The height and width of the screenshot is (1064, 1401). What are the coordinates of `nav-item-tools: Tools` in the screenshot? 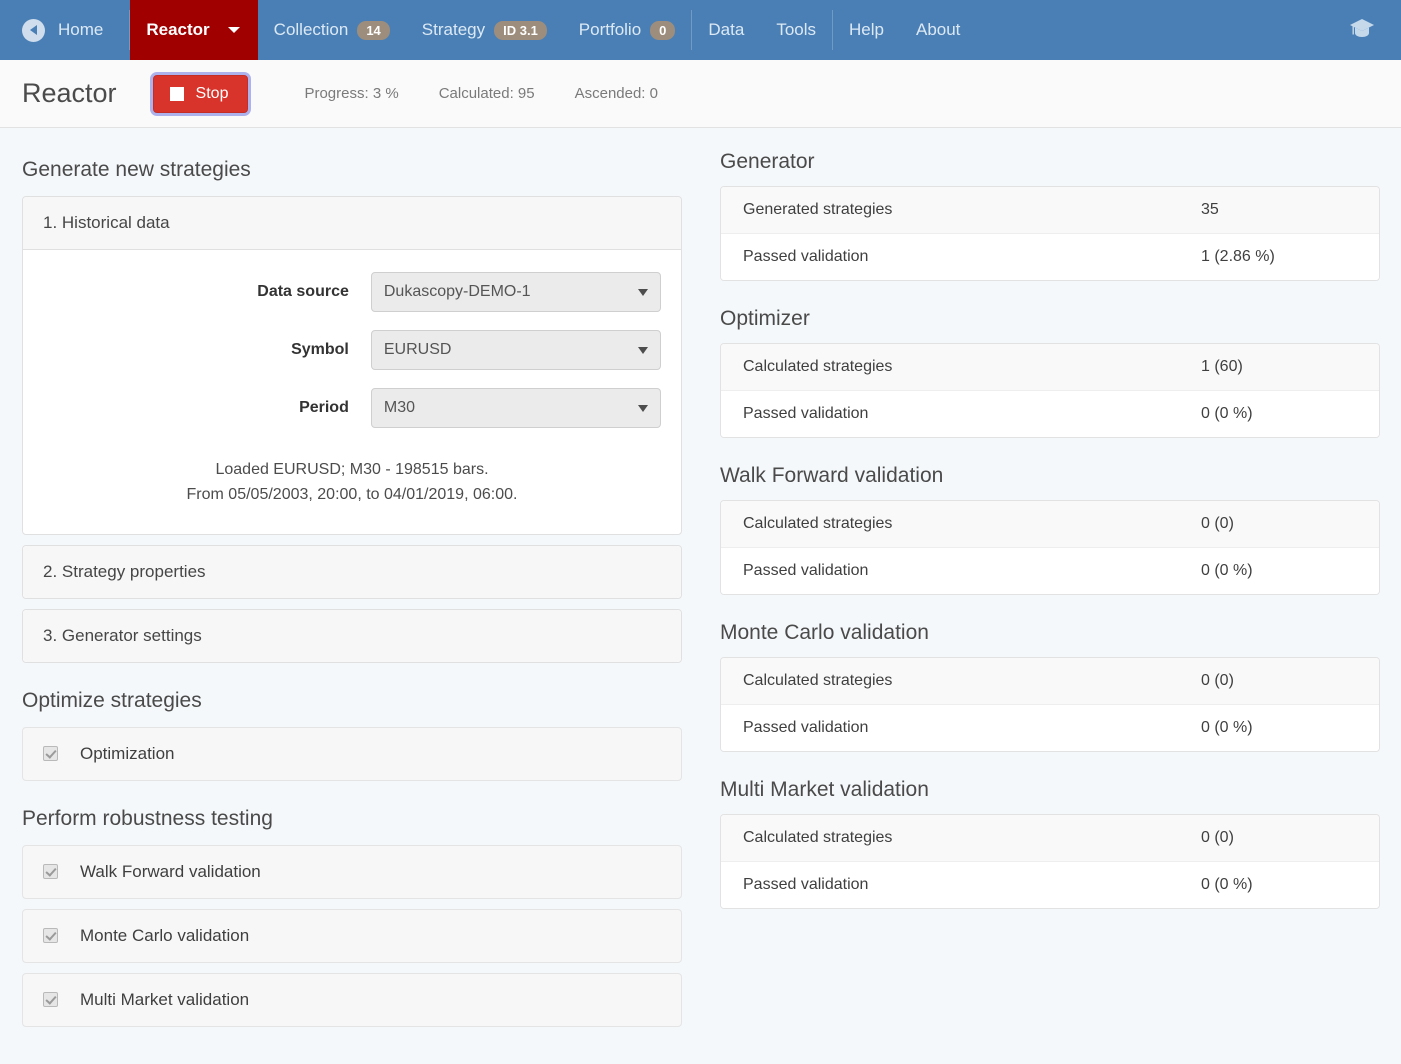 It's located at (796, 30).